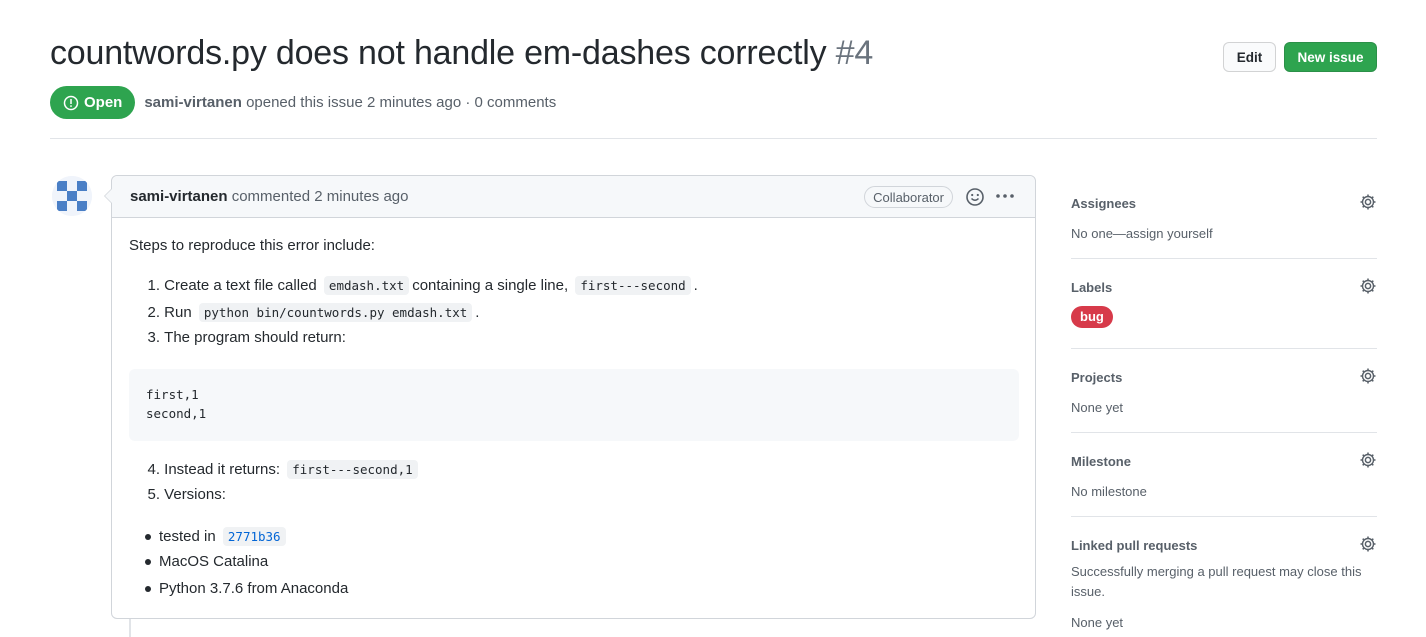 This screenshot has width=1426, height=637. What do you see at coordinates (1224, 287) in the screenshot?
I see `labels-title: Labels` at bounding box center [1224, 287].